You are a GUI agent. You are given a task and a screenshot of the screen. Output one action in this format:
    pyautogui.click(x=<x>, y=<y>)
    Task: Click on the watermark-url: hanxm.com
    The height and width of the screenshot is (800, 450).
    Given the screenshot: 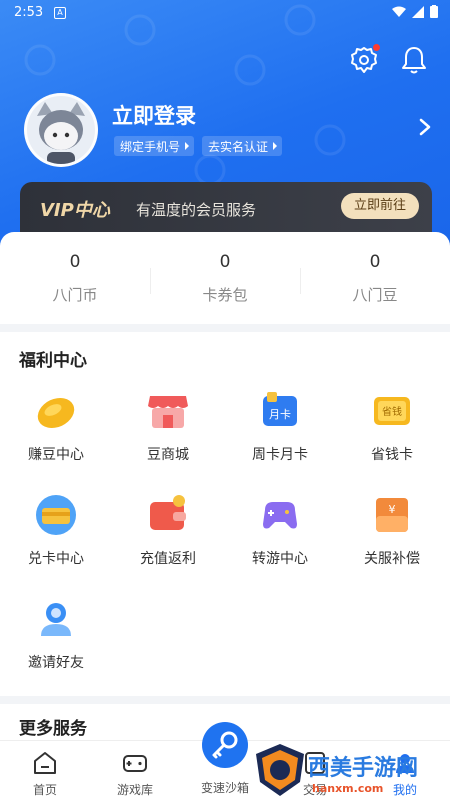 What is the action you would take?
    pyautogui.click(x=348, y=788)
    